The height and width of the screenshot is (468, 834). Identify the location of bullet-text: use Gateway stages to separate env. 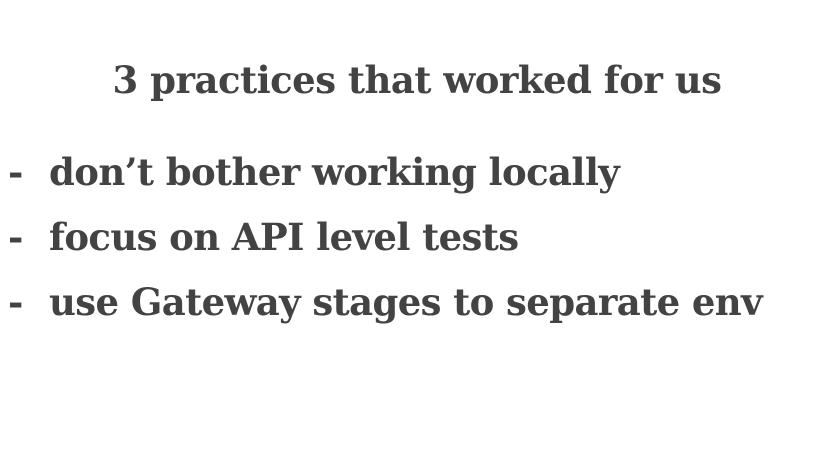
(406, 302).